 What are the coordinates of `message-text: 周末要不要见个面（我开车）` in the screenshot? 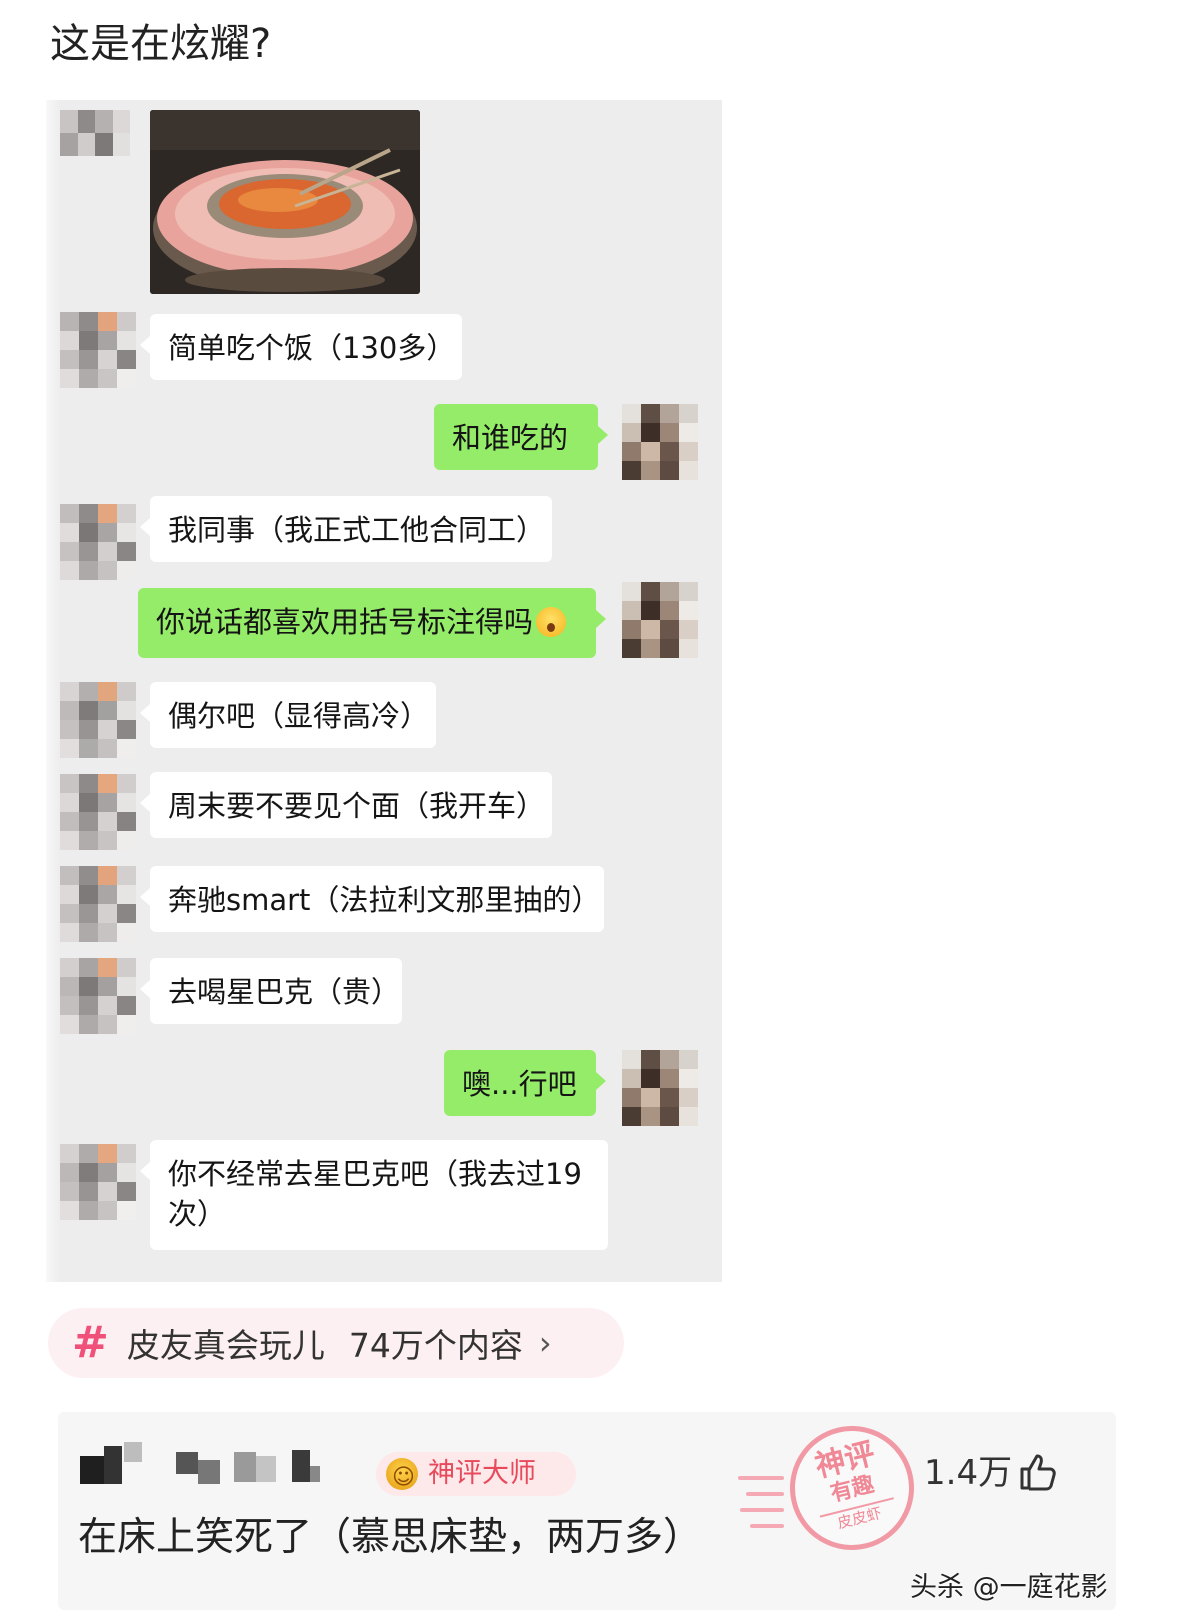 It's located at (357, 806).